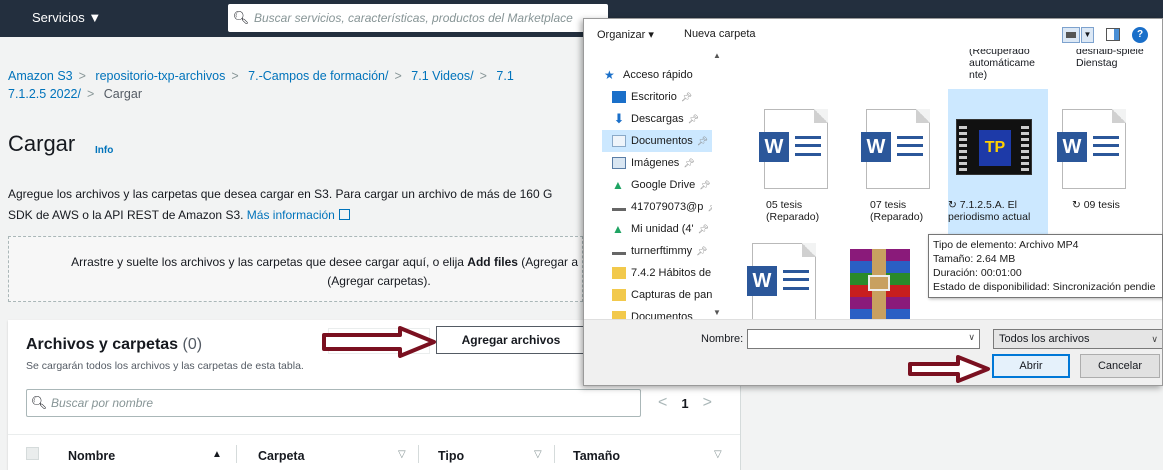 This screenshot has height=470, width=1163. What do you see at coordinates (662, 273) in the screenshot?
I see `nav-item-habitos: 7.4.2 Hábitos de` at bounding box center [662, 273].